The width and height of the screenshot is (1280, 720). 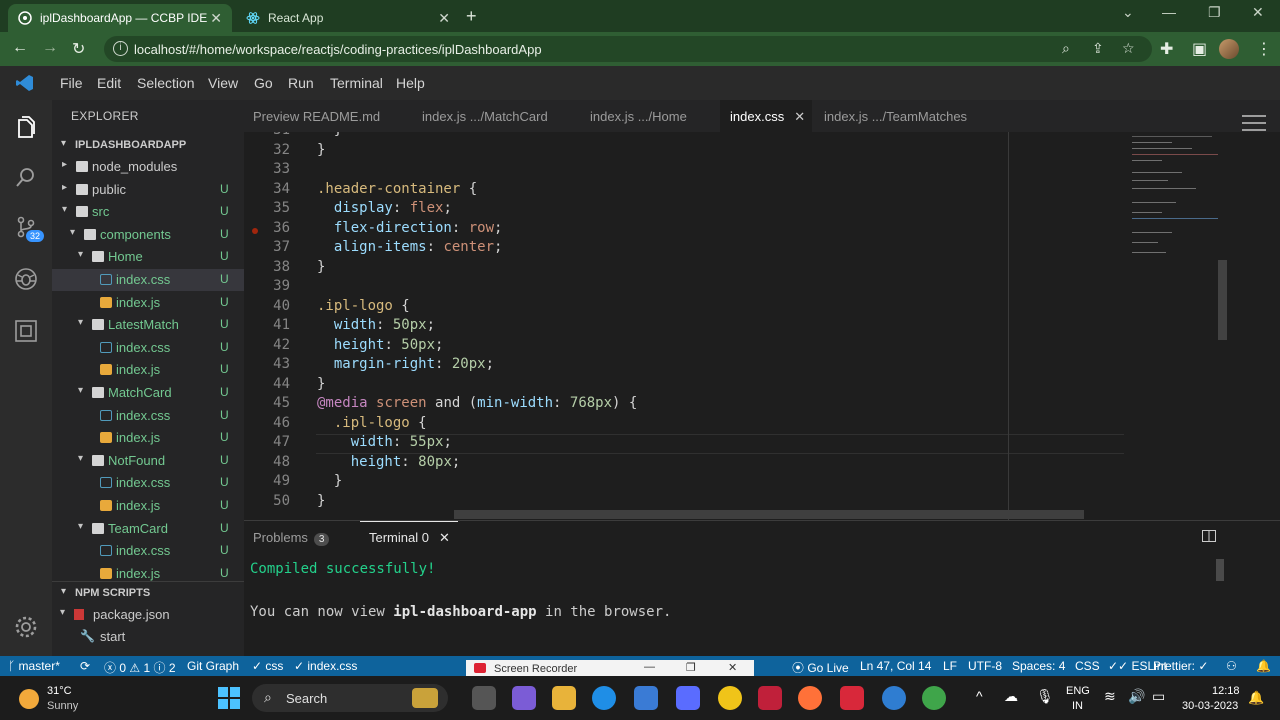 I want to click on star-icon: ☆, so click(x=1128, y=48).